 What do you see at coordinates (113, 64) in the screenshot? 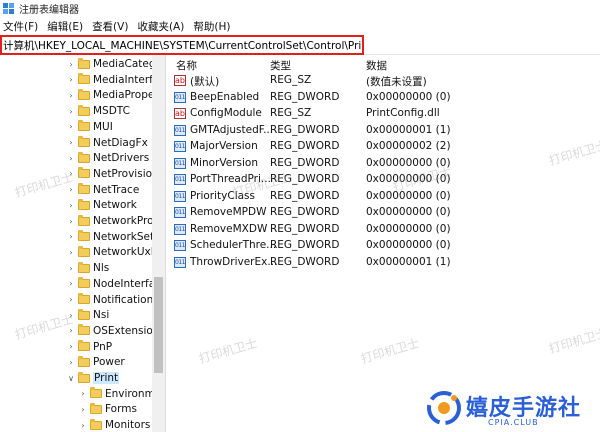
I see `tree-item: › MediaCategc` at bounding box center [113, 64].